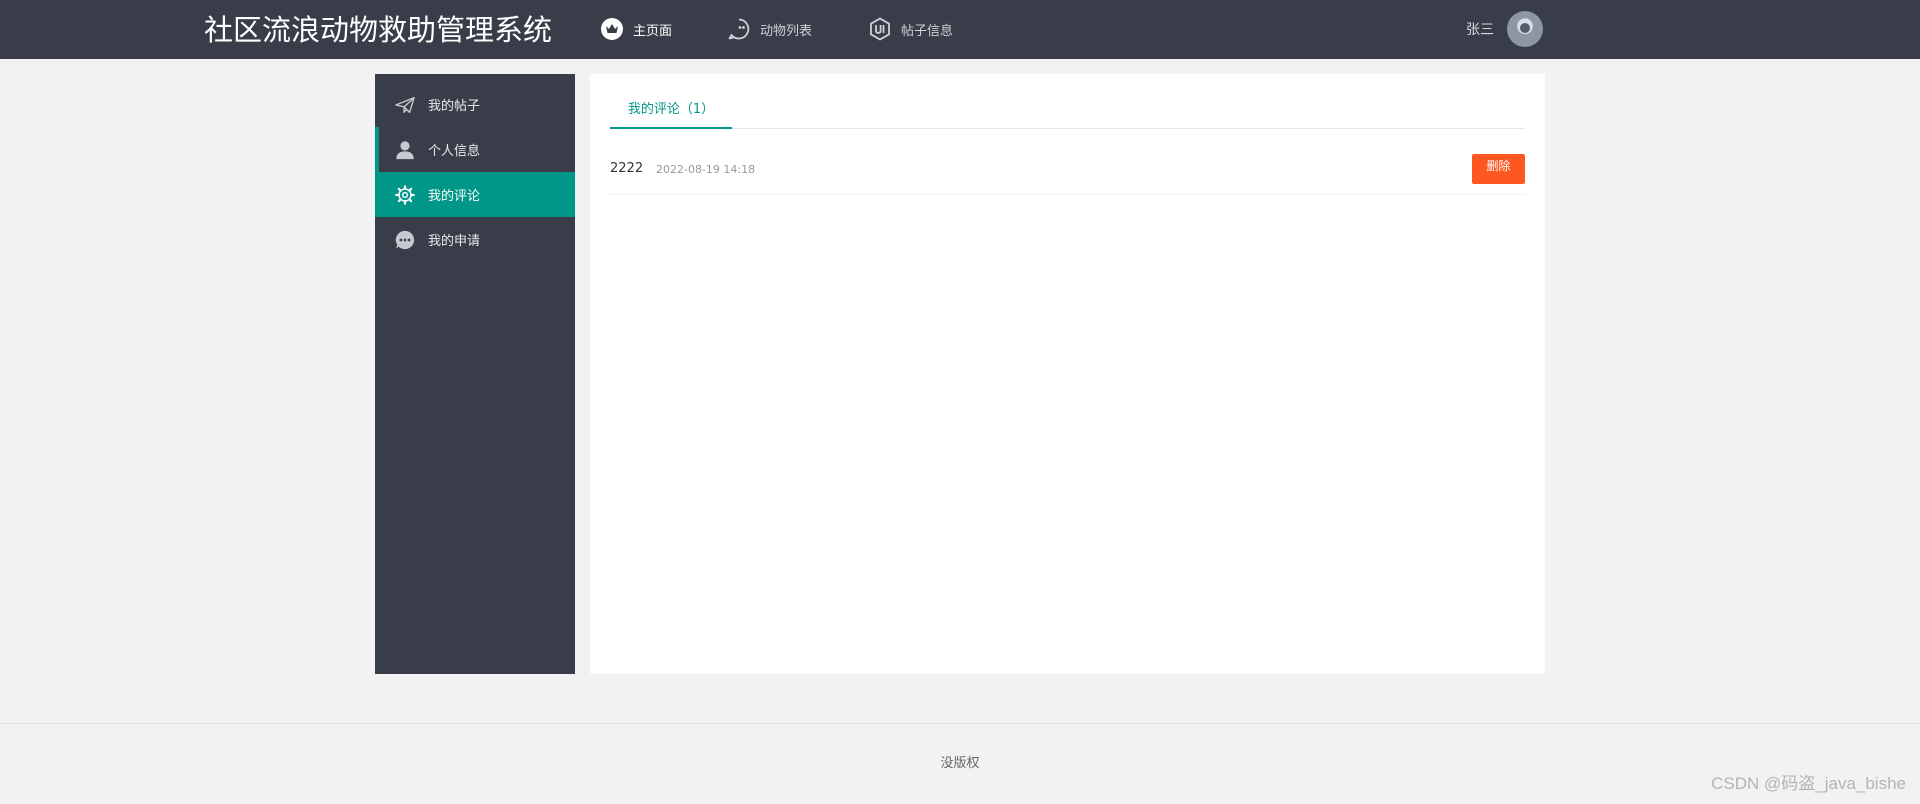 This screenshot has height=804, width=1920. I want to click on user-menu: 张三, so click(1504, 29).